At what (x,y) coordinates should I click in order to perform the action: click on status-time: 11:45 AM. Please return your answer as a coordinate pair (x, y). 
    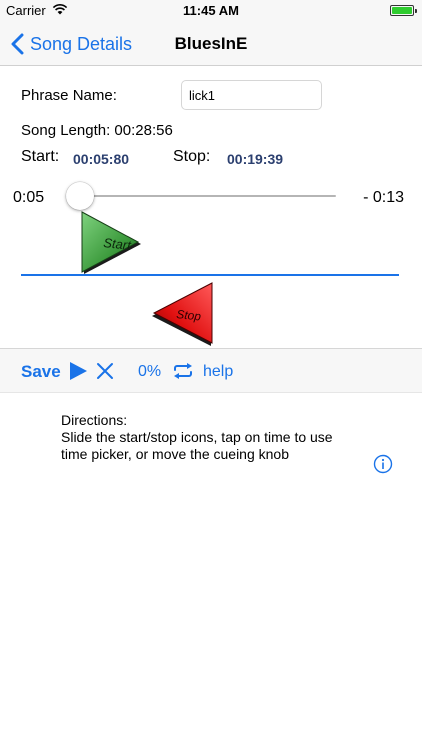
    Looking at the image, I should click on (211, 10).